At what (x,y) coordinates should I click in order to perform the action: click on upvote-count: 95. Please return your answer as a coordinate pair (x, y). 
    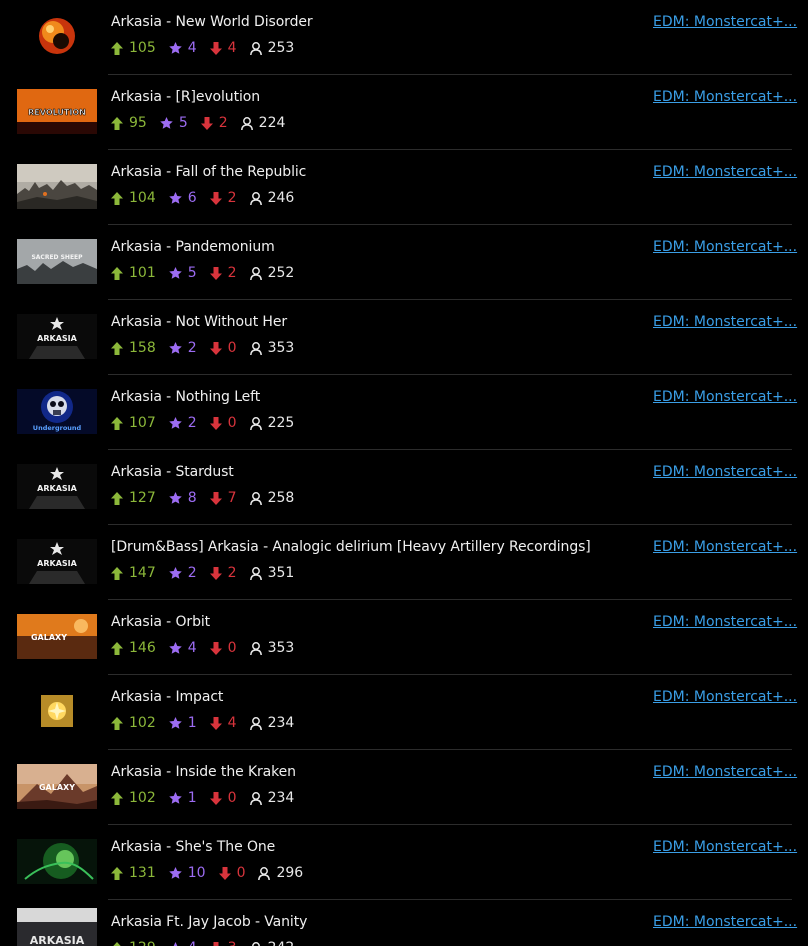
    Looking at the image, I should click on (129, 123).